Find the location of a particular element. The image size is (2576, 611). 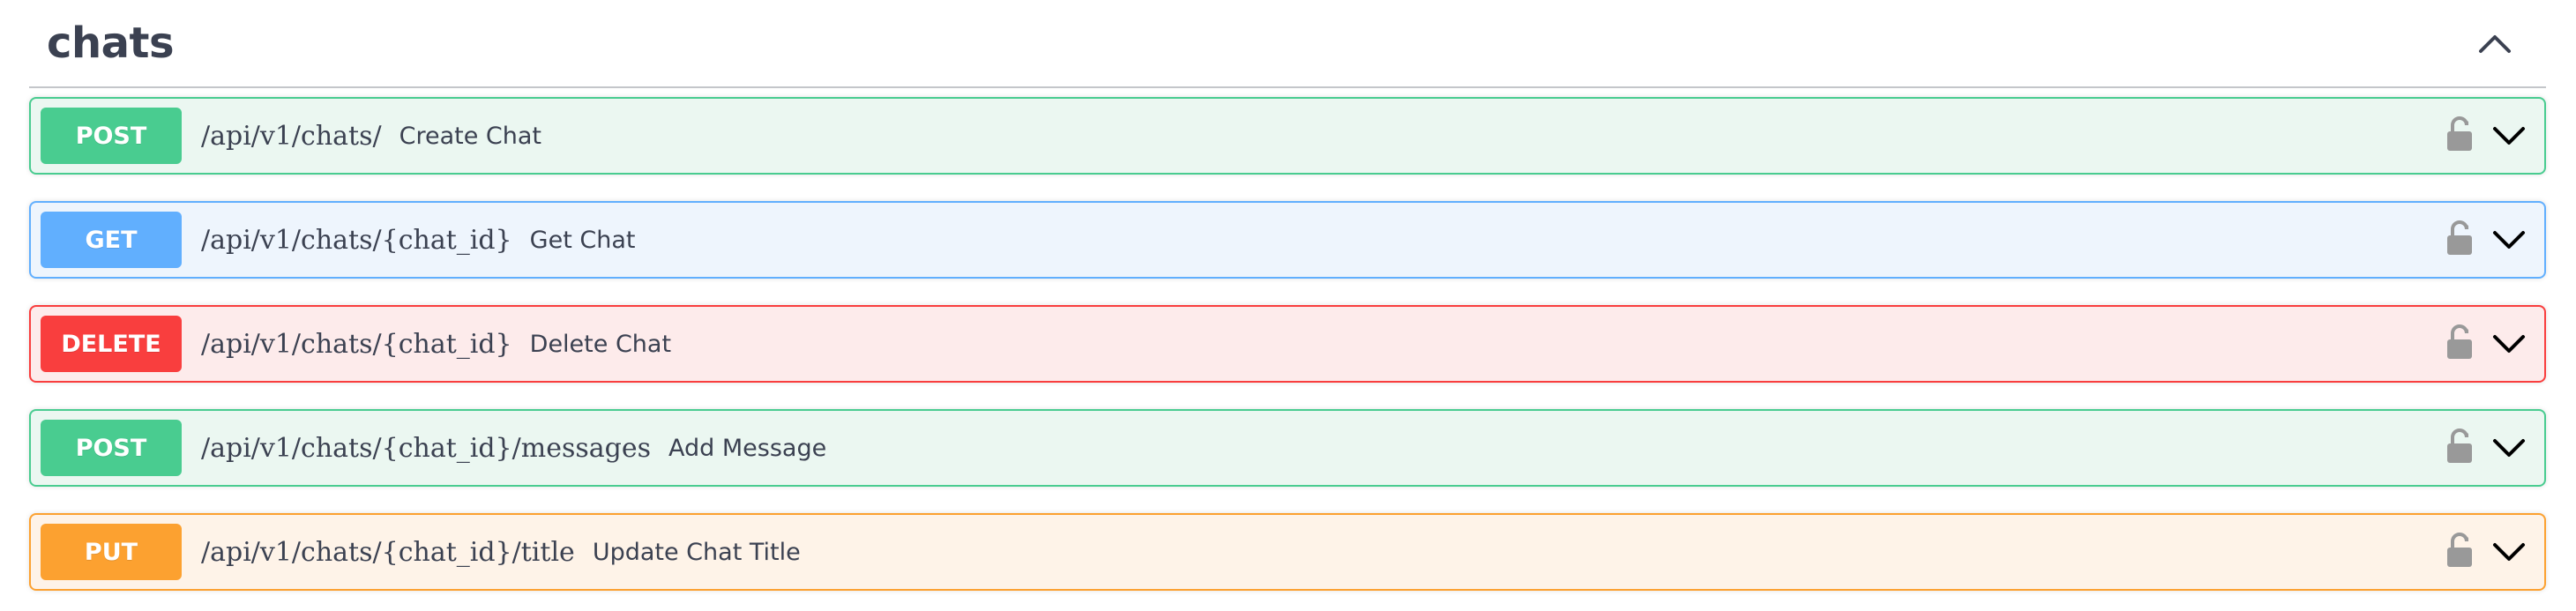

method-badge: PUT is located at coordinates (111, 552).